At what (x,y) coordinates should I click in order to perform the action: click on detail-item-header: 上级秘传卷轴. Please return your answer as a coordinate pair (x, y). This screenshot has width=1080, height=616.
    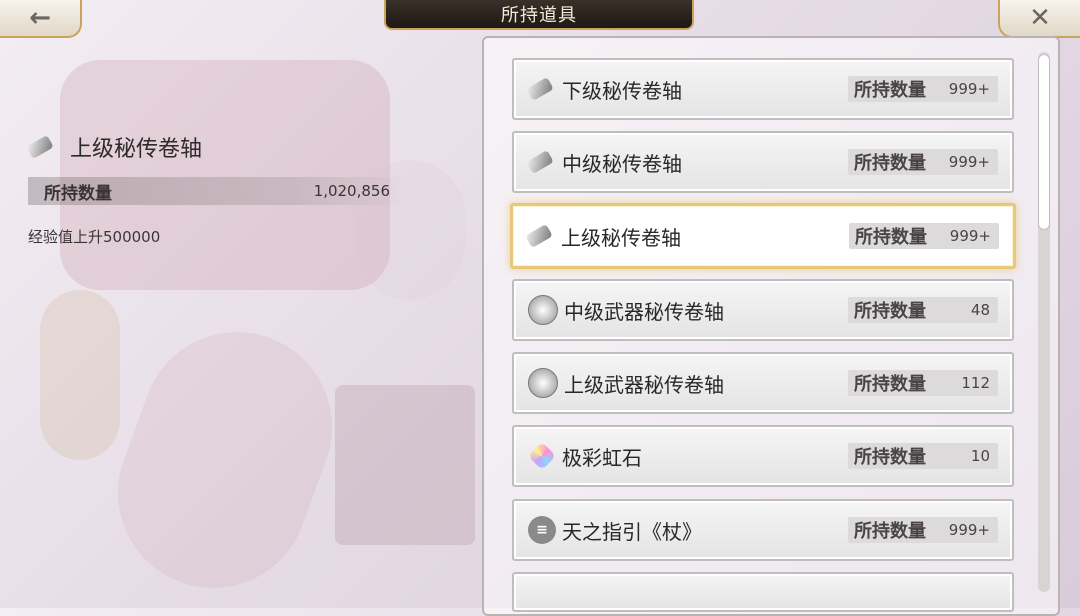
    Looking at the image, I should click on (114, 147).